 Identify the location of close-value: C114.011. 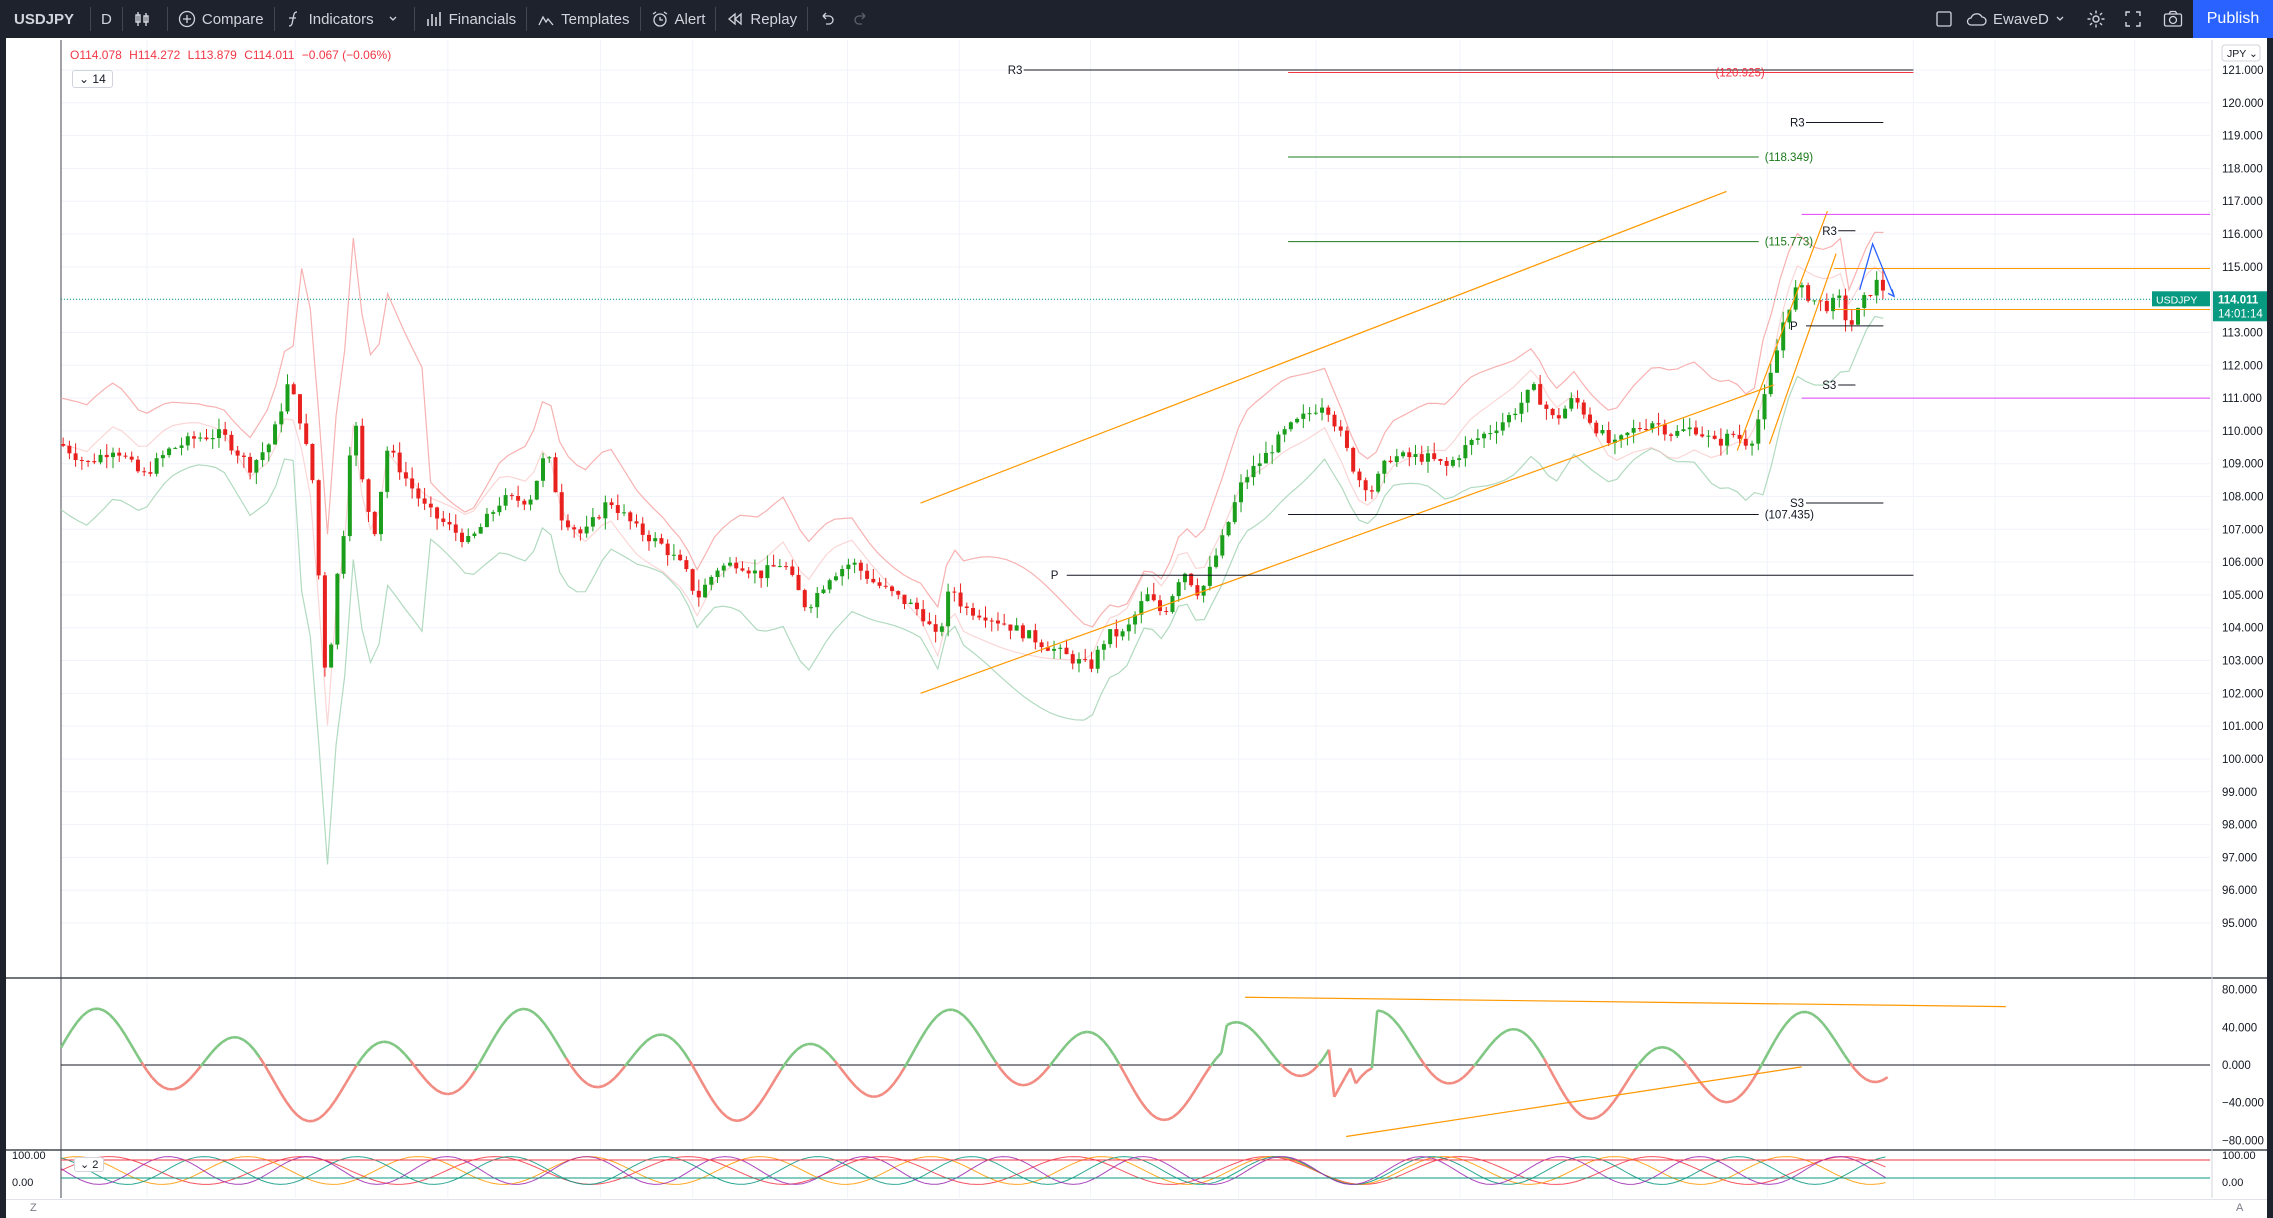
(269, 55).